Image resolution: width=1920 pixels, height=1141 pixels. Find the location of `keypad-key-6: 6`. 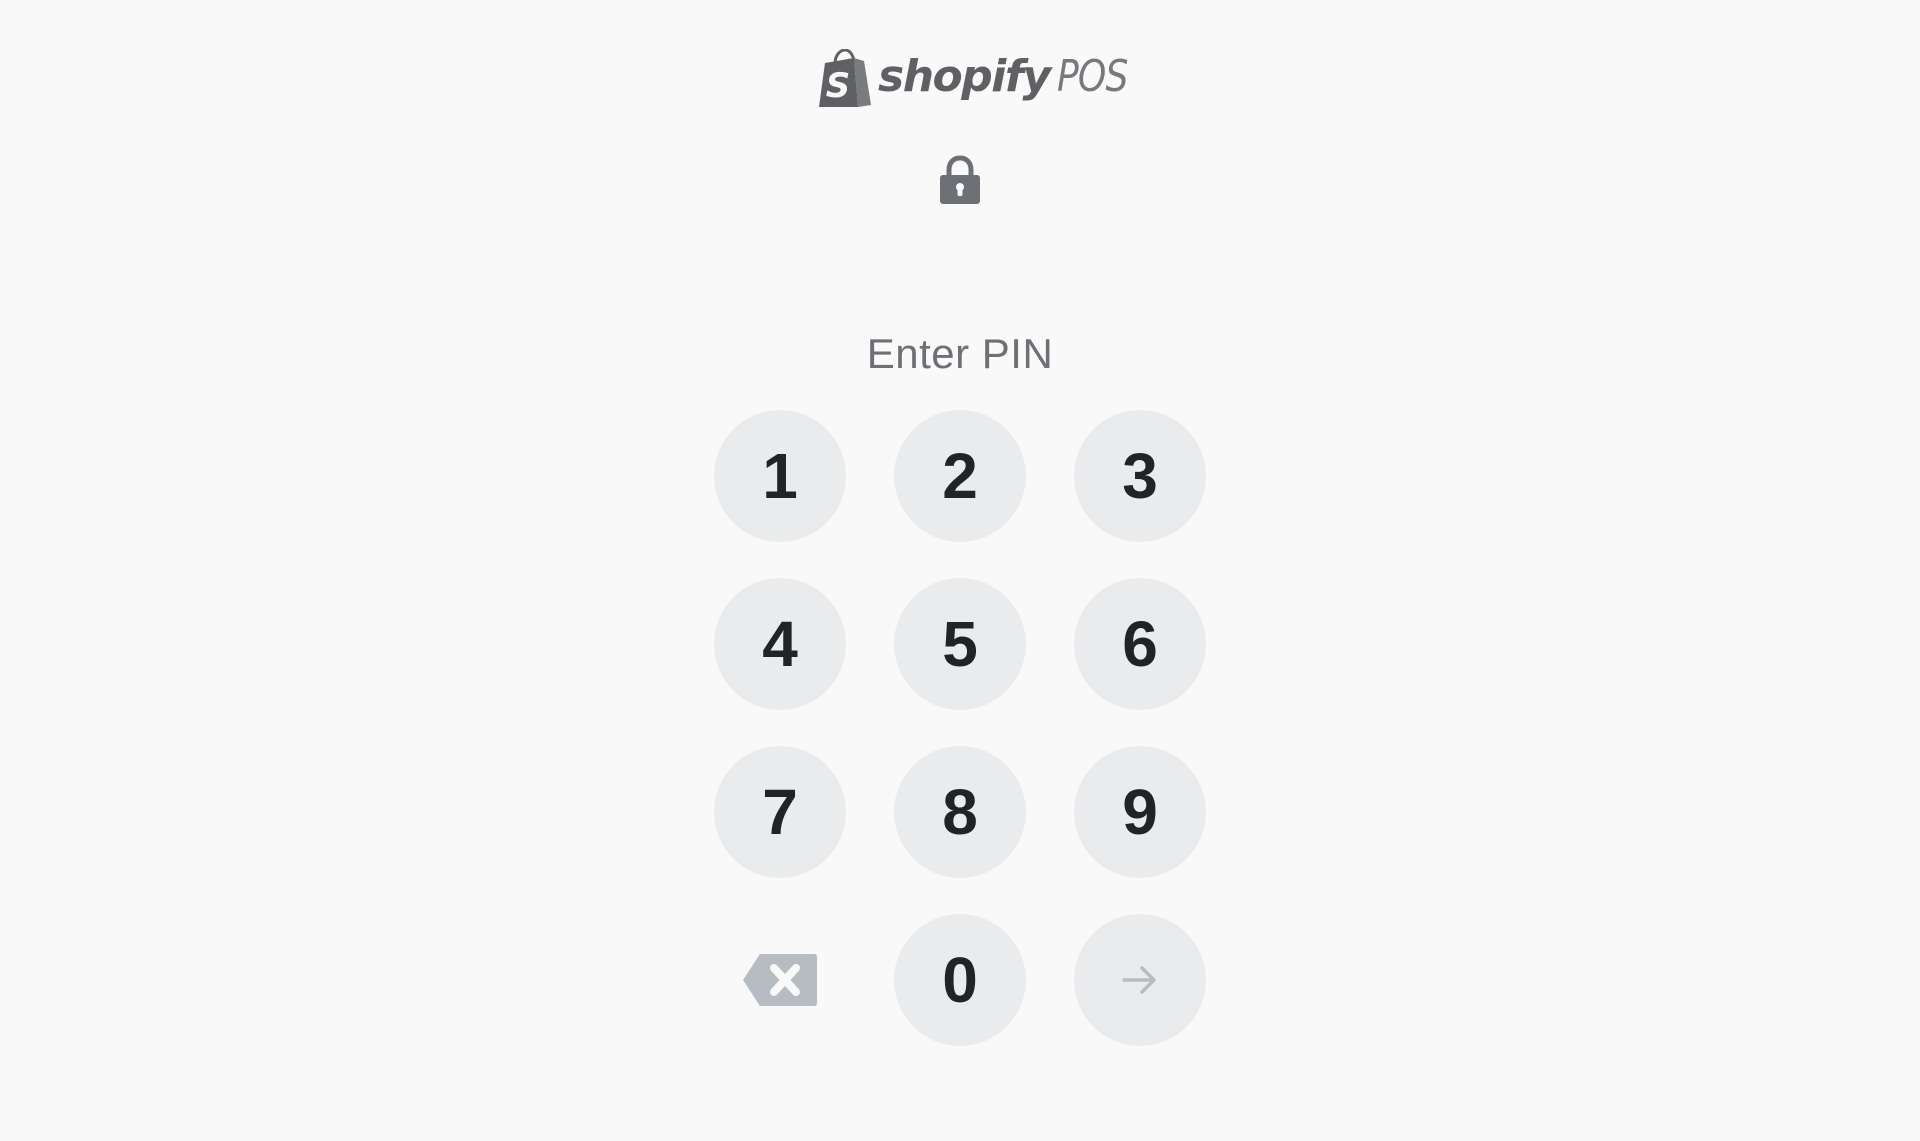

keypad-key-6: 6 is located at coordinates (1140, 644).